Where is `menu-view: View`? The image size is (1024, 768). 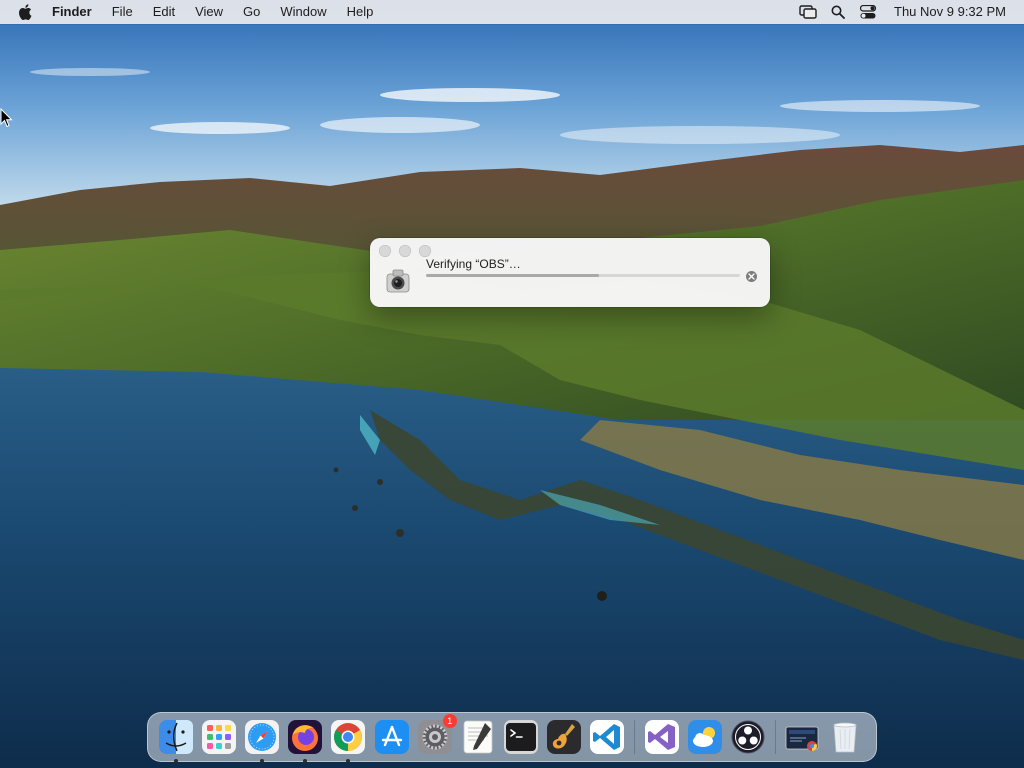
menu-view: View is located at coordinates (209, 12).